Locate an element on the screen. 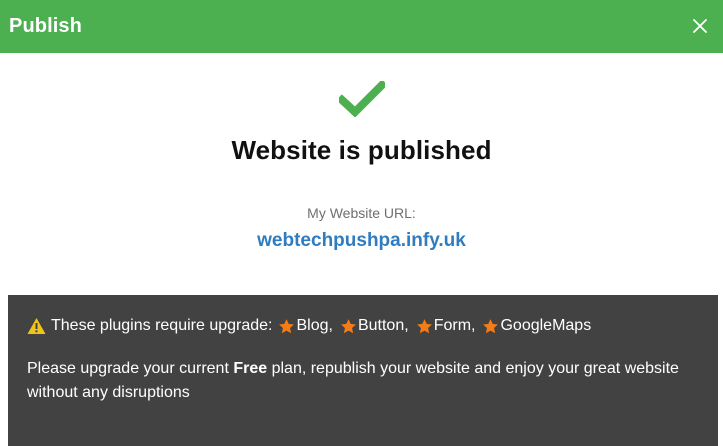 The image size is (723, 446). website-url-link: webtechpushpa.infy.uk is located at coordinates (361, 241).